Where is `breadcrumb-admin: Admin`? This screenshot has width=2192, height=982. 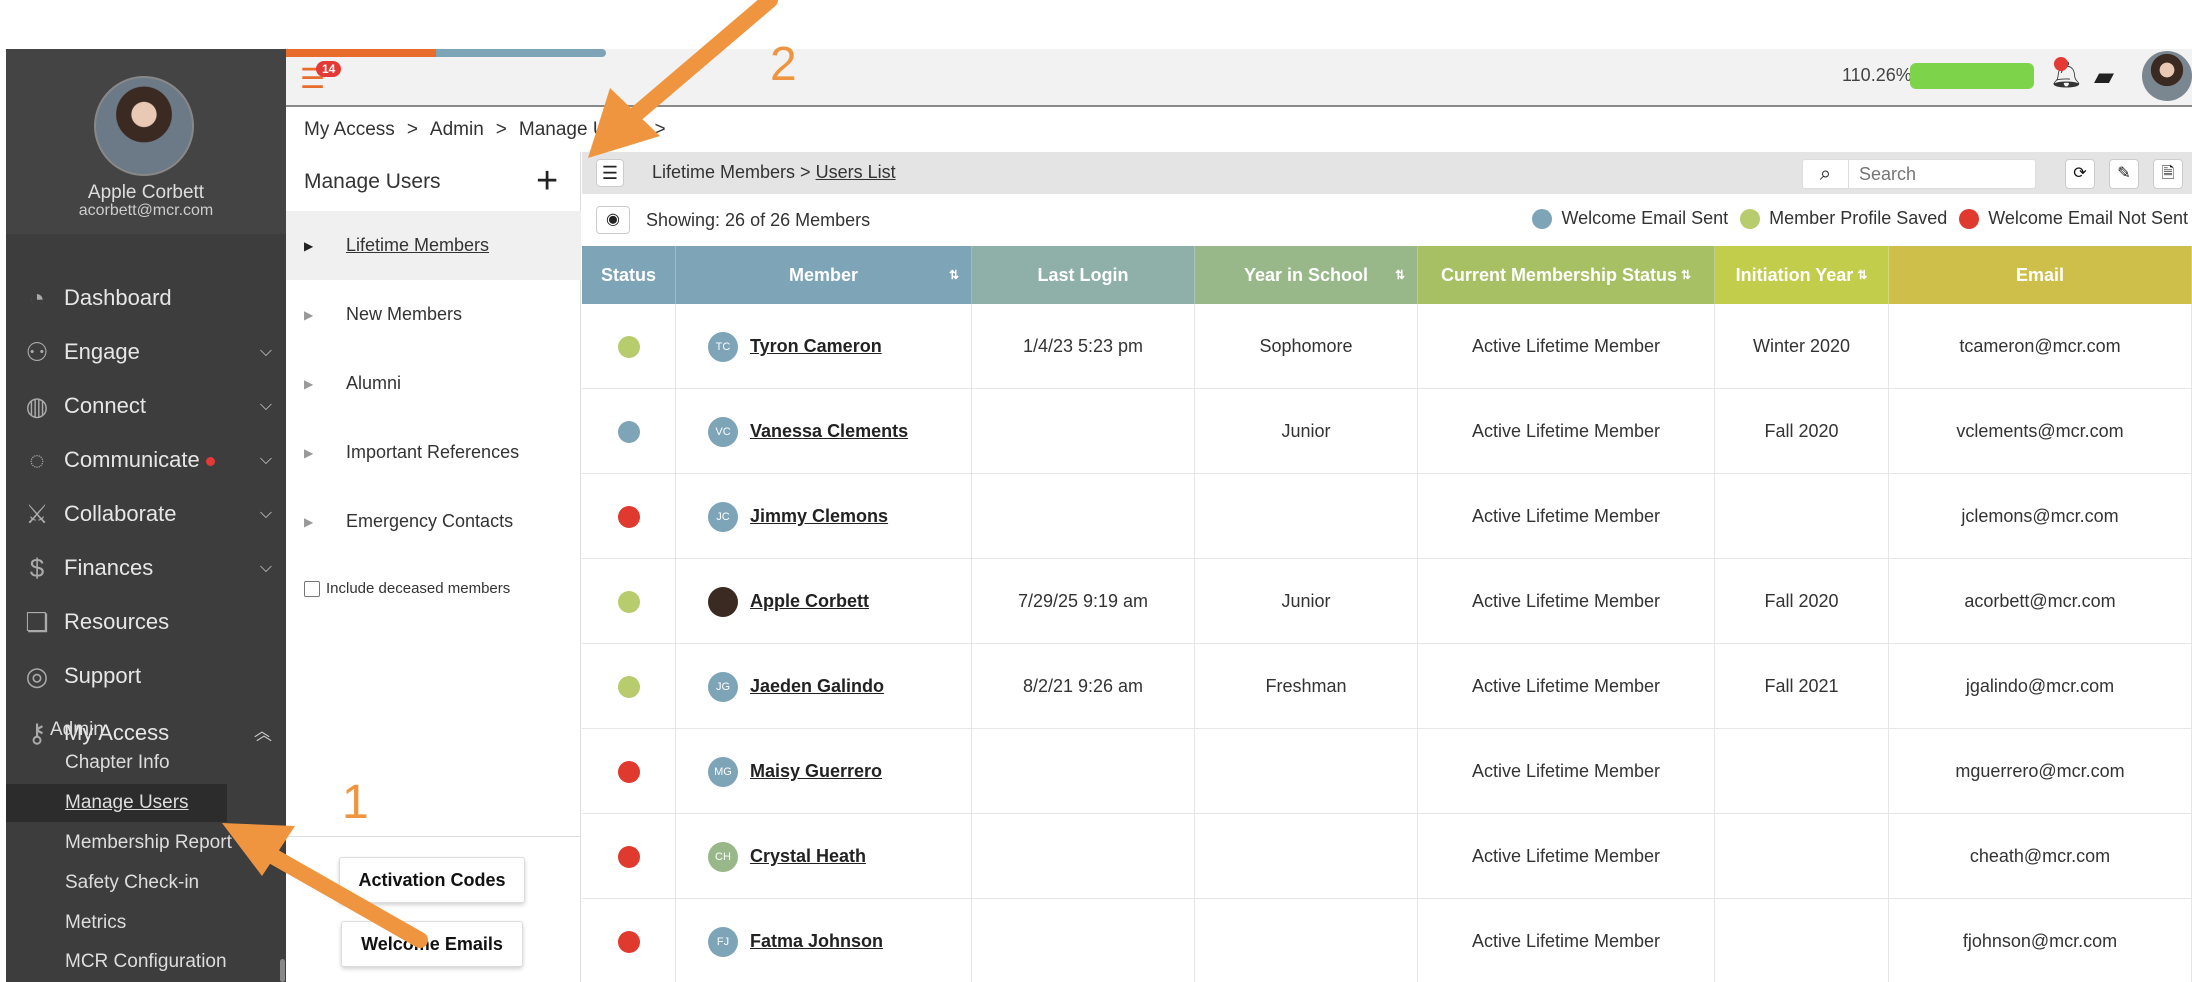
breadcrumb-admin: Admin is located at coordinates (457, 130).